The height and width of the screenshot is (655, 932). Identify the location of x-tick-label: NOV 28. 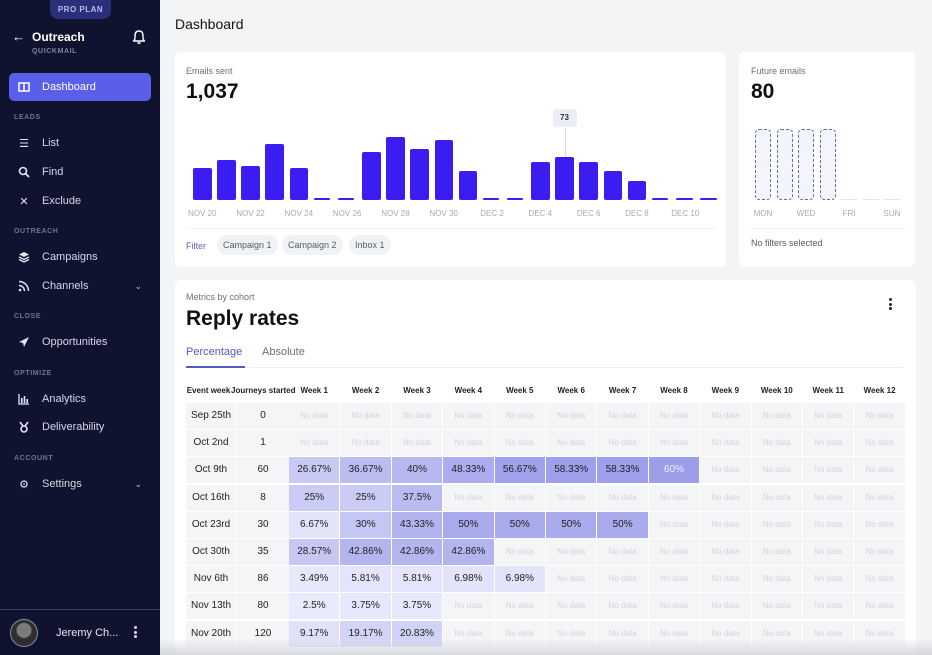
(395, 213).